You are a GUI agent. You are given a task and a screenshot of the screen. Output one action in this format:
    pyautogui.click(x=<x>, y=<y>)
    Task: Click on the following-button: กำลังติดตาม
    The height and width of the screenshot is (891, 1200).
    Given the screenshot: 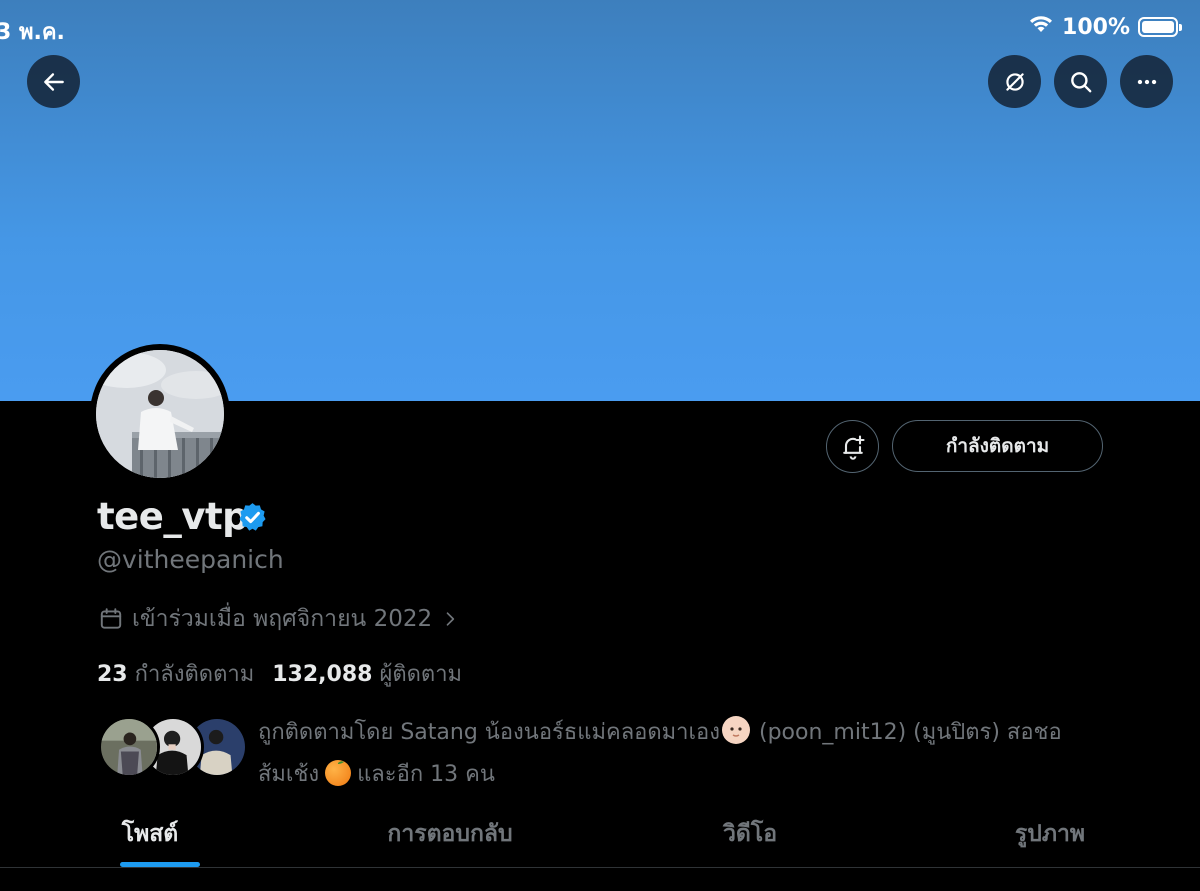 What is the action you would take?
    pyautogui.click(x=997, y=446)
    